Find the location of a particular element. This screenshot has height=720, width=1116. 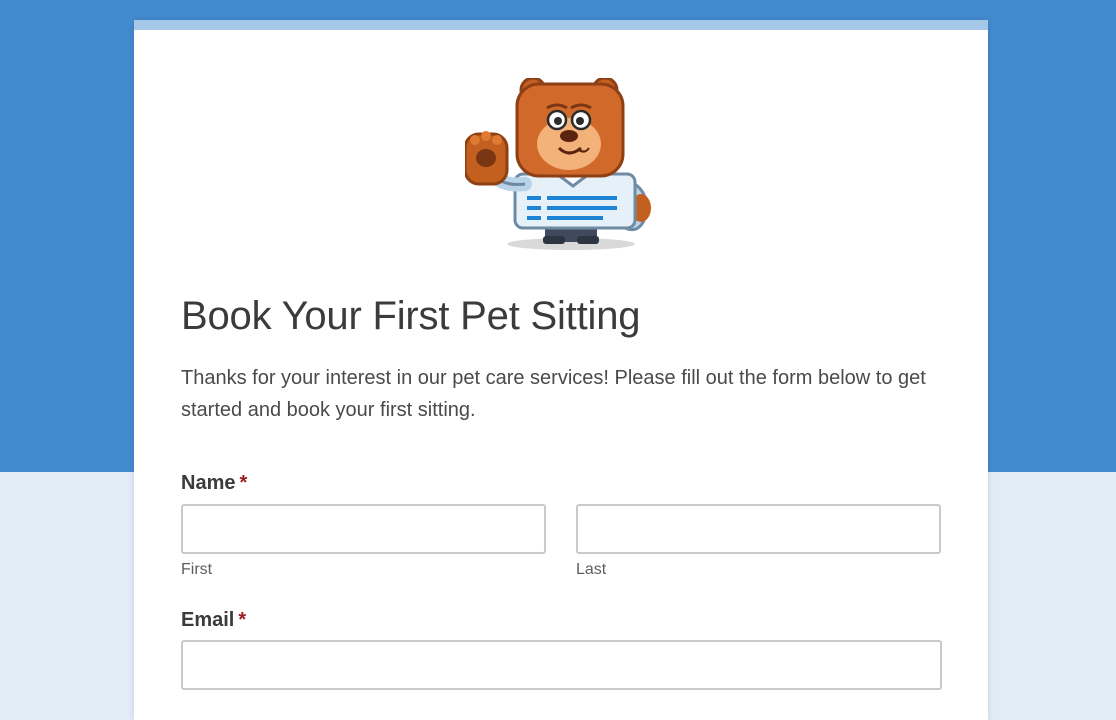

email-field-label: Email * is located at coordinates (213, 620).